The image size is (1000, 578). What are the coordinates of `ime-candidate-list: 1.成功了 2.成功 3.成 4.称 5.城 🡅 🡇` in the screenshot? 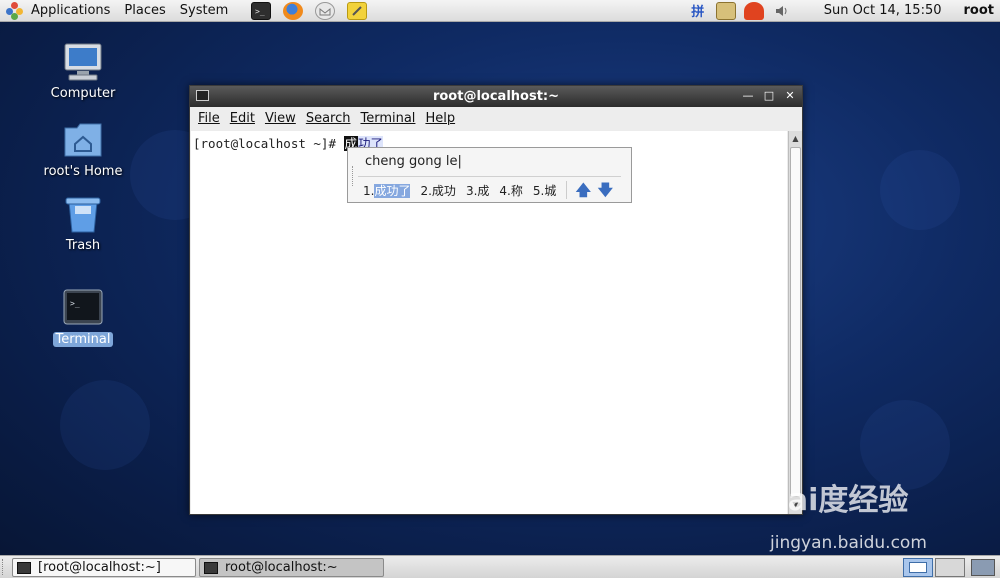 It's located at (488, 190).